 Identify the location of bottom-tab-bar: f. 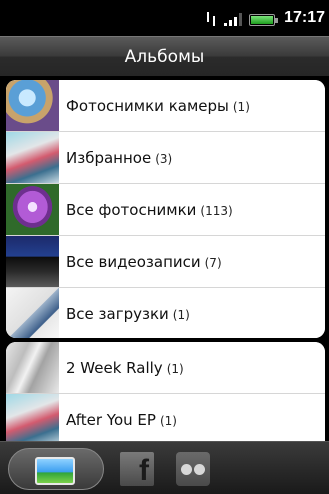
(164, 467).